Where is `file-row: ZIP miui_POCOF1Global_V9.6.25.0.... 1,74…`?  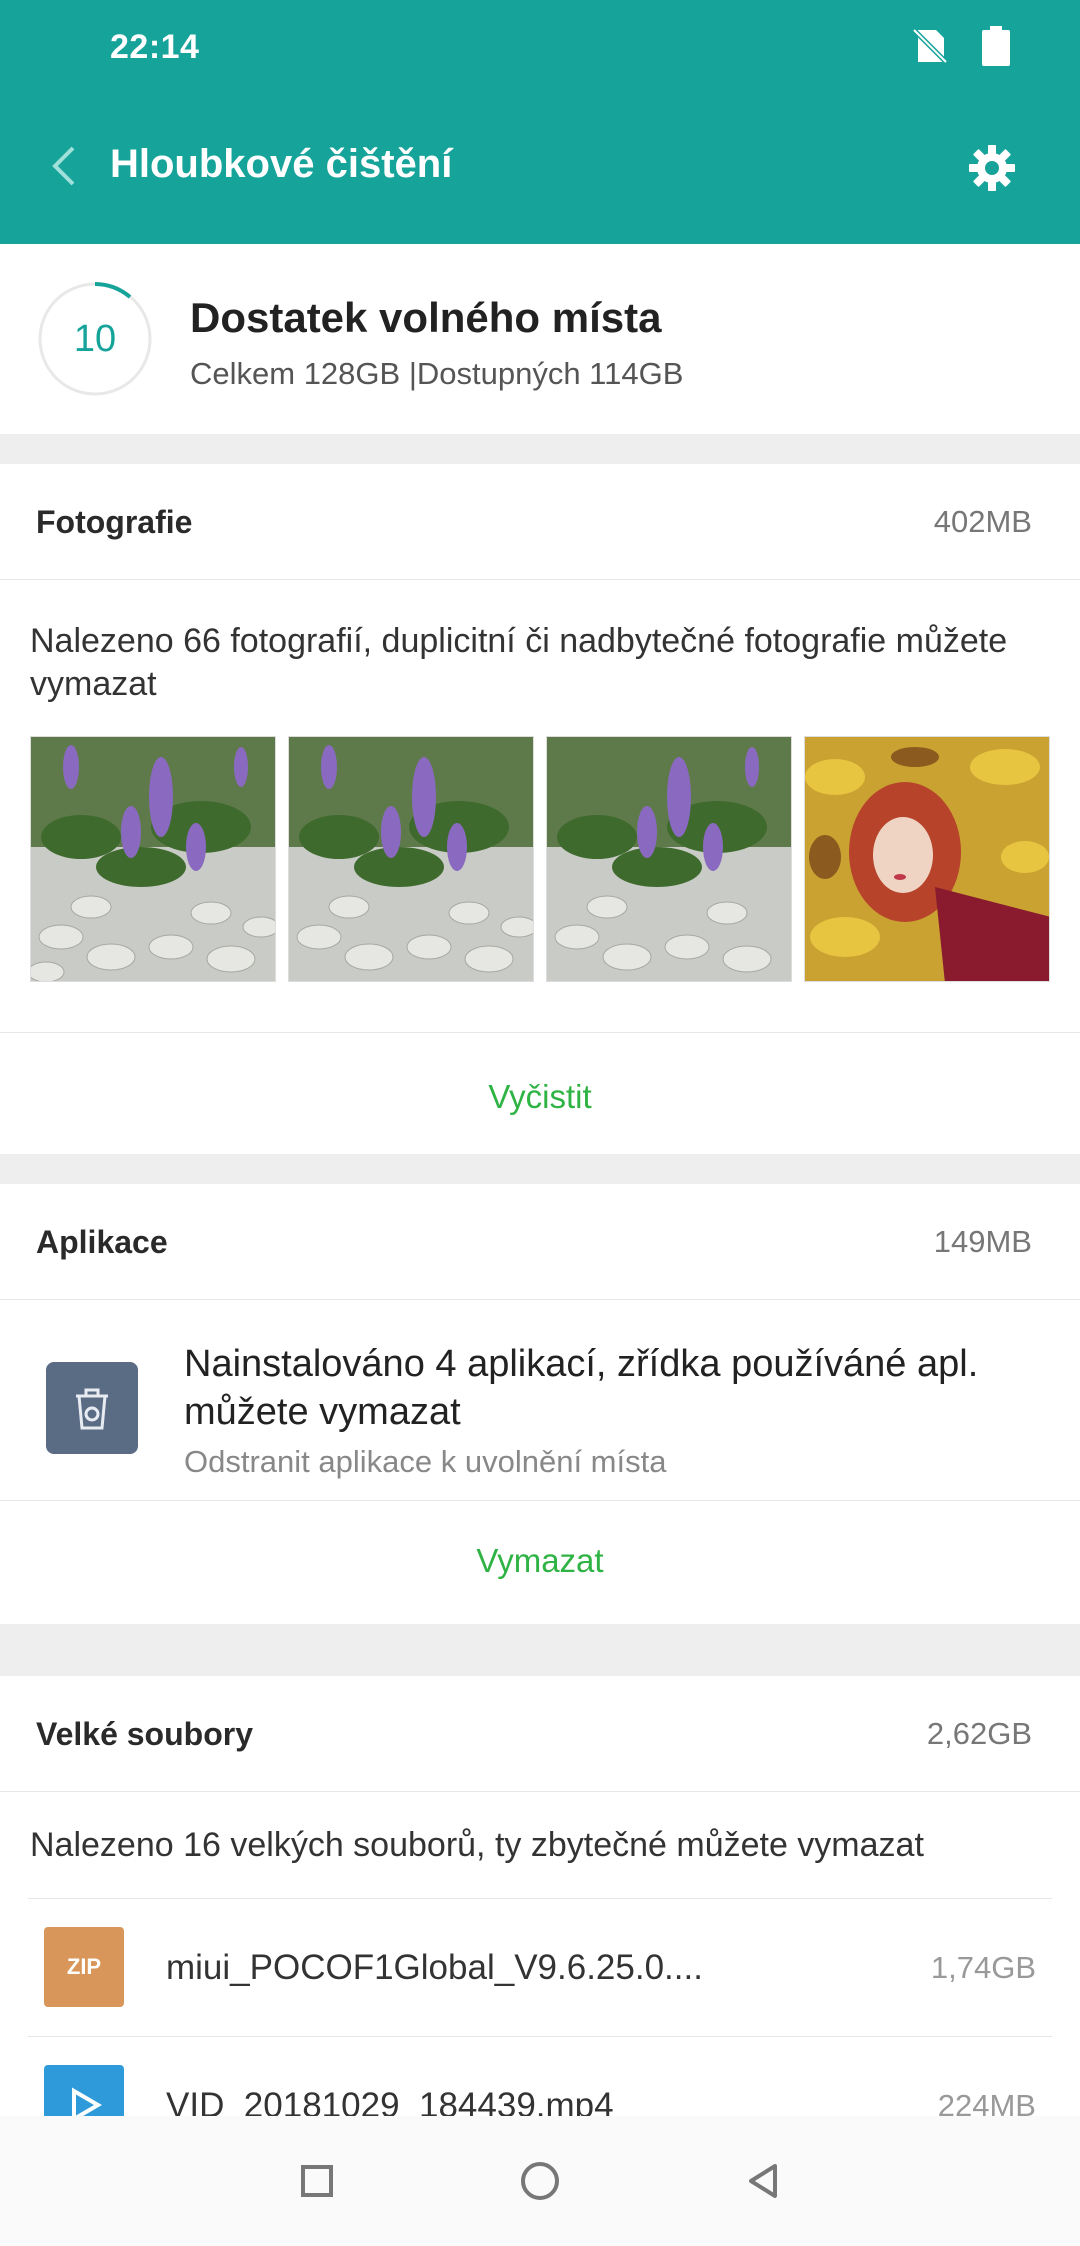
file-row: ZIP miui_POCOF1Global_V9.6.25.0.... 1,74… is located at coordinates (540, 1967).